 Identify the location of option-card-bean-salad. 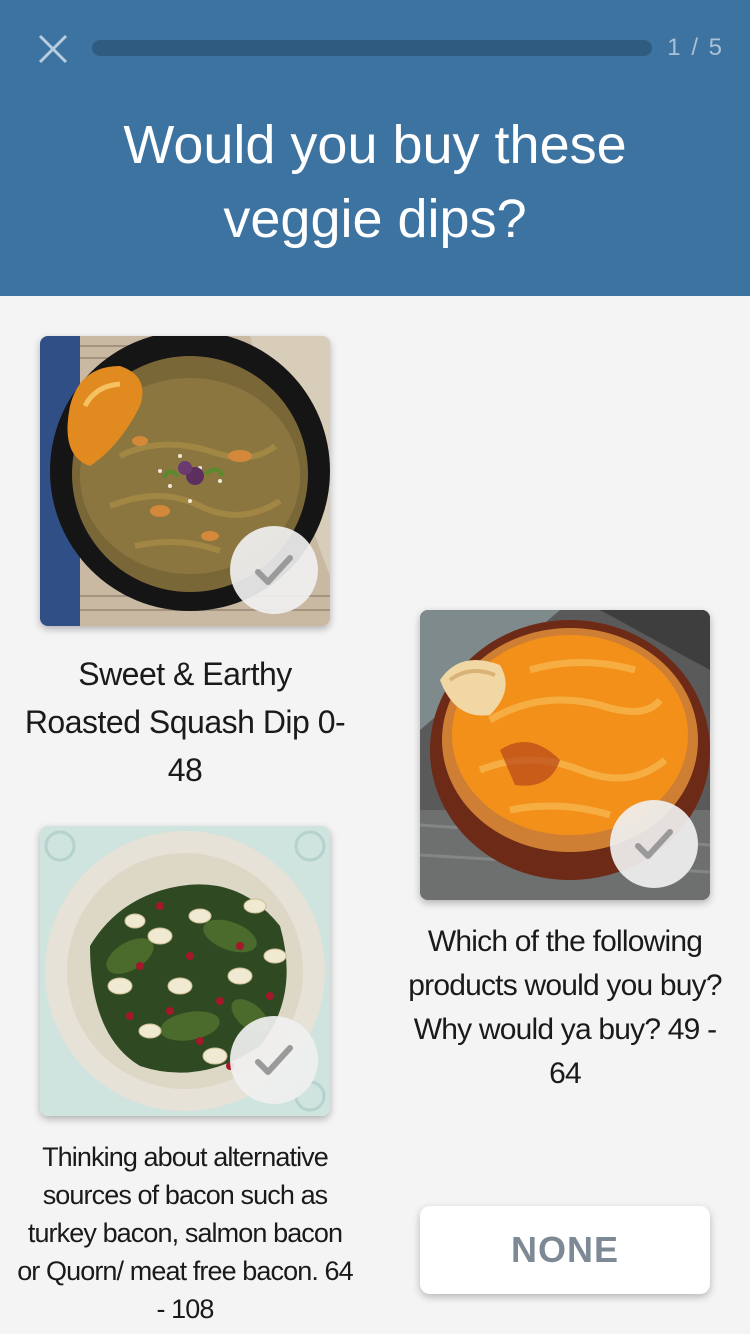
(185, 971).